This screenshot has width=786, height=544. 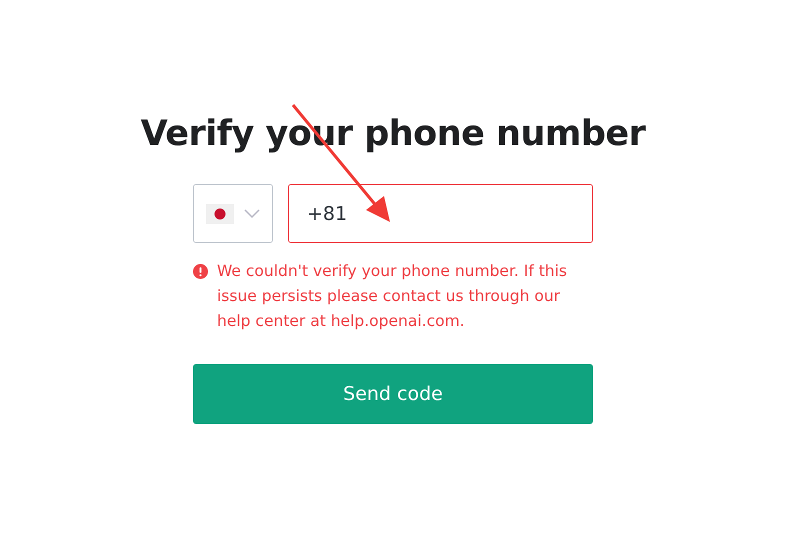 I want to click on phone-input: +81, so click(x=440, y=213).